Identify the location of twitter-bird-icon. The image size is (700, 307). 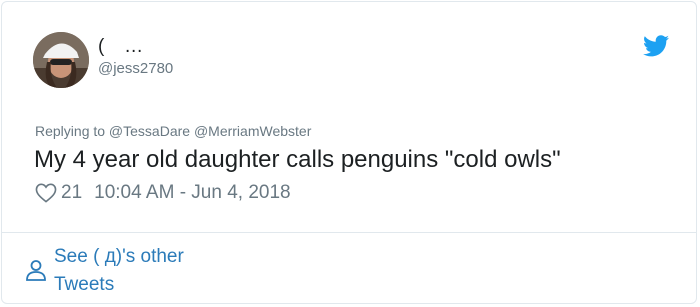
(656, 46).